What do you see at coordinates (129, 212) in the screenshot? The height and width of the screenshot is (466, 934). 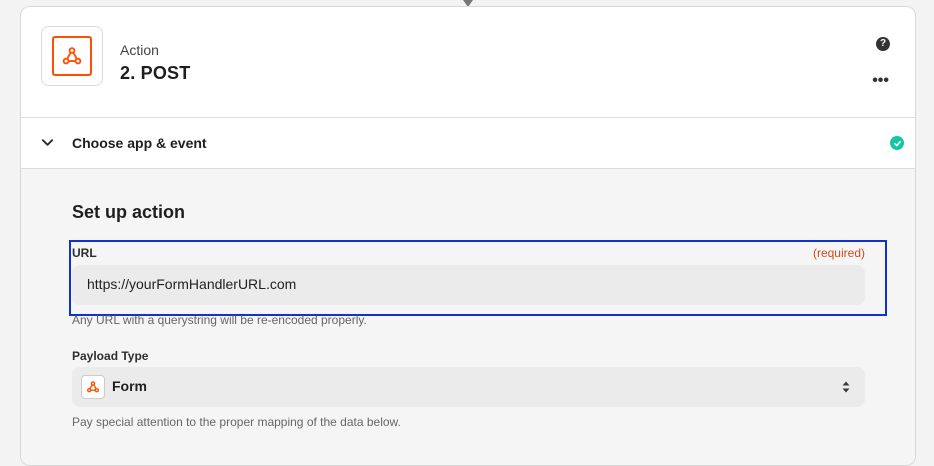 I see `setup-title: Set up action` at bounding box center [129, 212].